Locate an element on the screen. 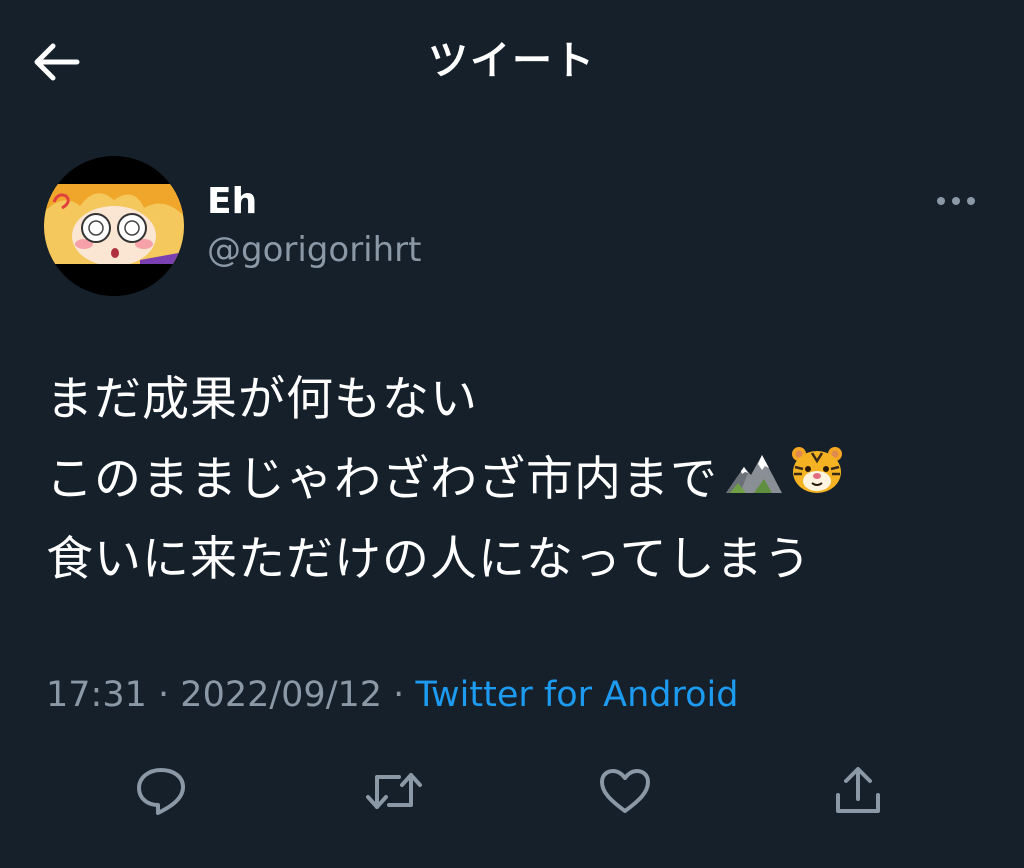 The height and width of the screenshot is (868, 1024). tweet-line: まだ成果が何もない is located at coordinates (521, 400).